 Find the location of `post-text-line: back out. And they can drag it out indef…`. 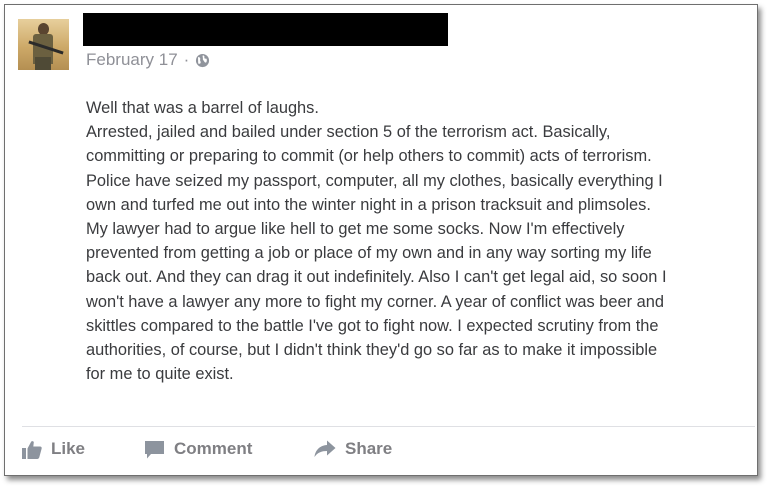

post-text-line: back out. And they can drag it out indef… is located at coordinates (376, 277).